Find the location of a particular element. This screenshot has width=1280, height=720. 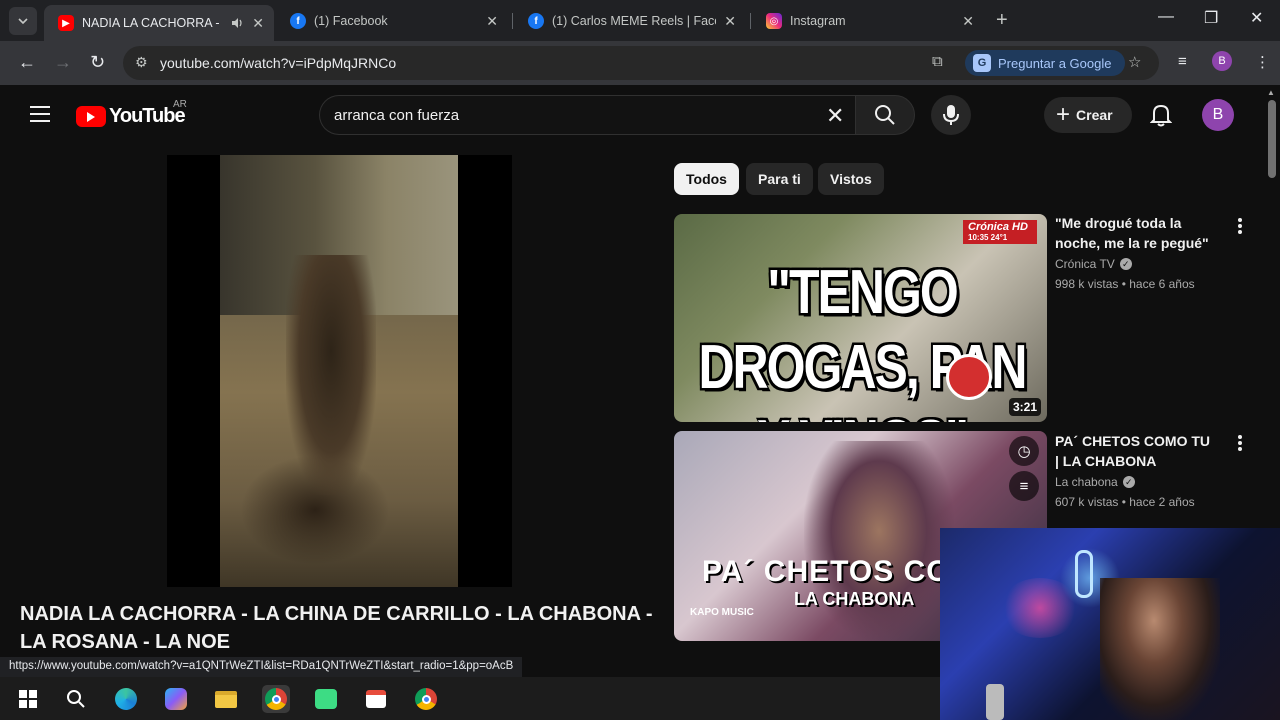

google-lens-icon: G is located at coordinates (982, 63).